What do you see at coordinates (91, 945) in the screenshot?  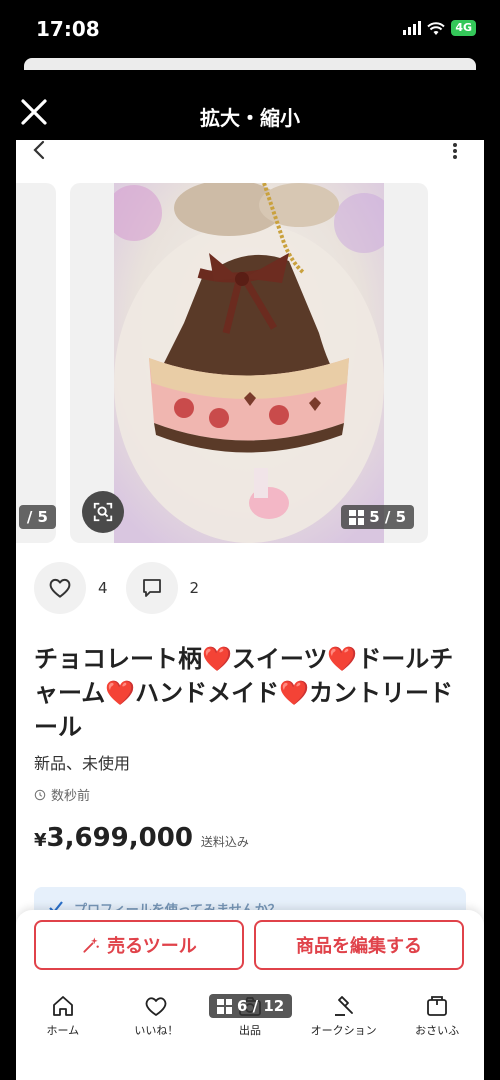 I see `magic-wand-icon` at bounding box center [91, 945].